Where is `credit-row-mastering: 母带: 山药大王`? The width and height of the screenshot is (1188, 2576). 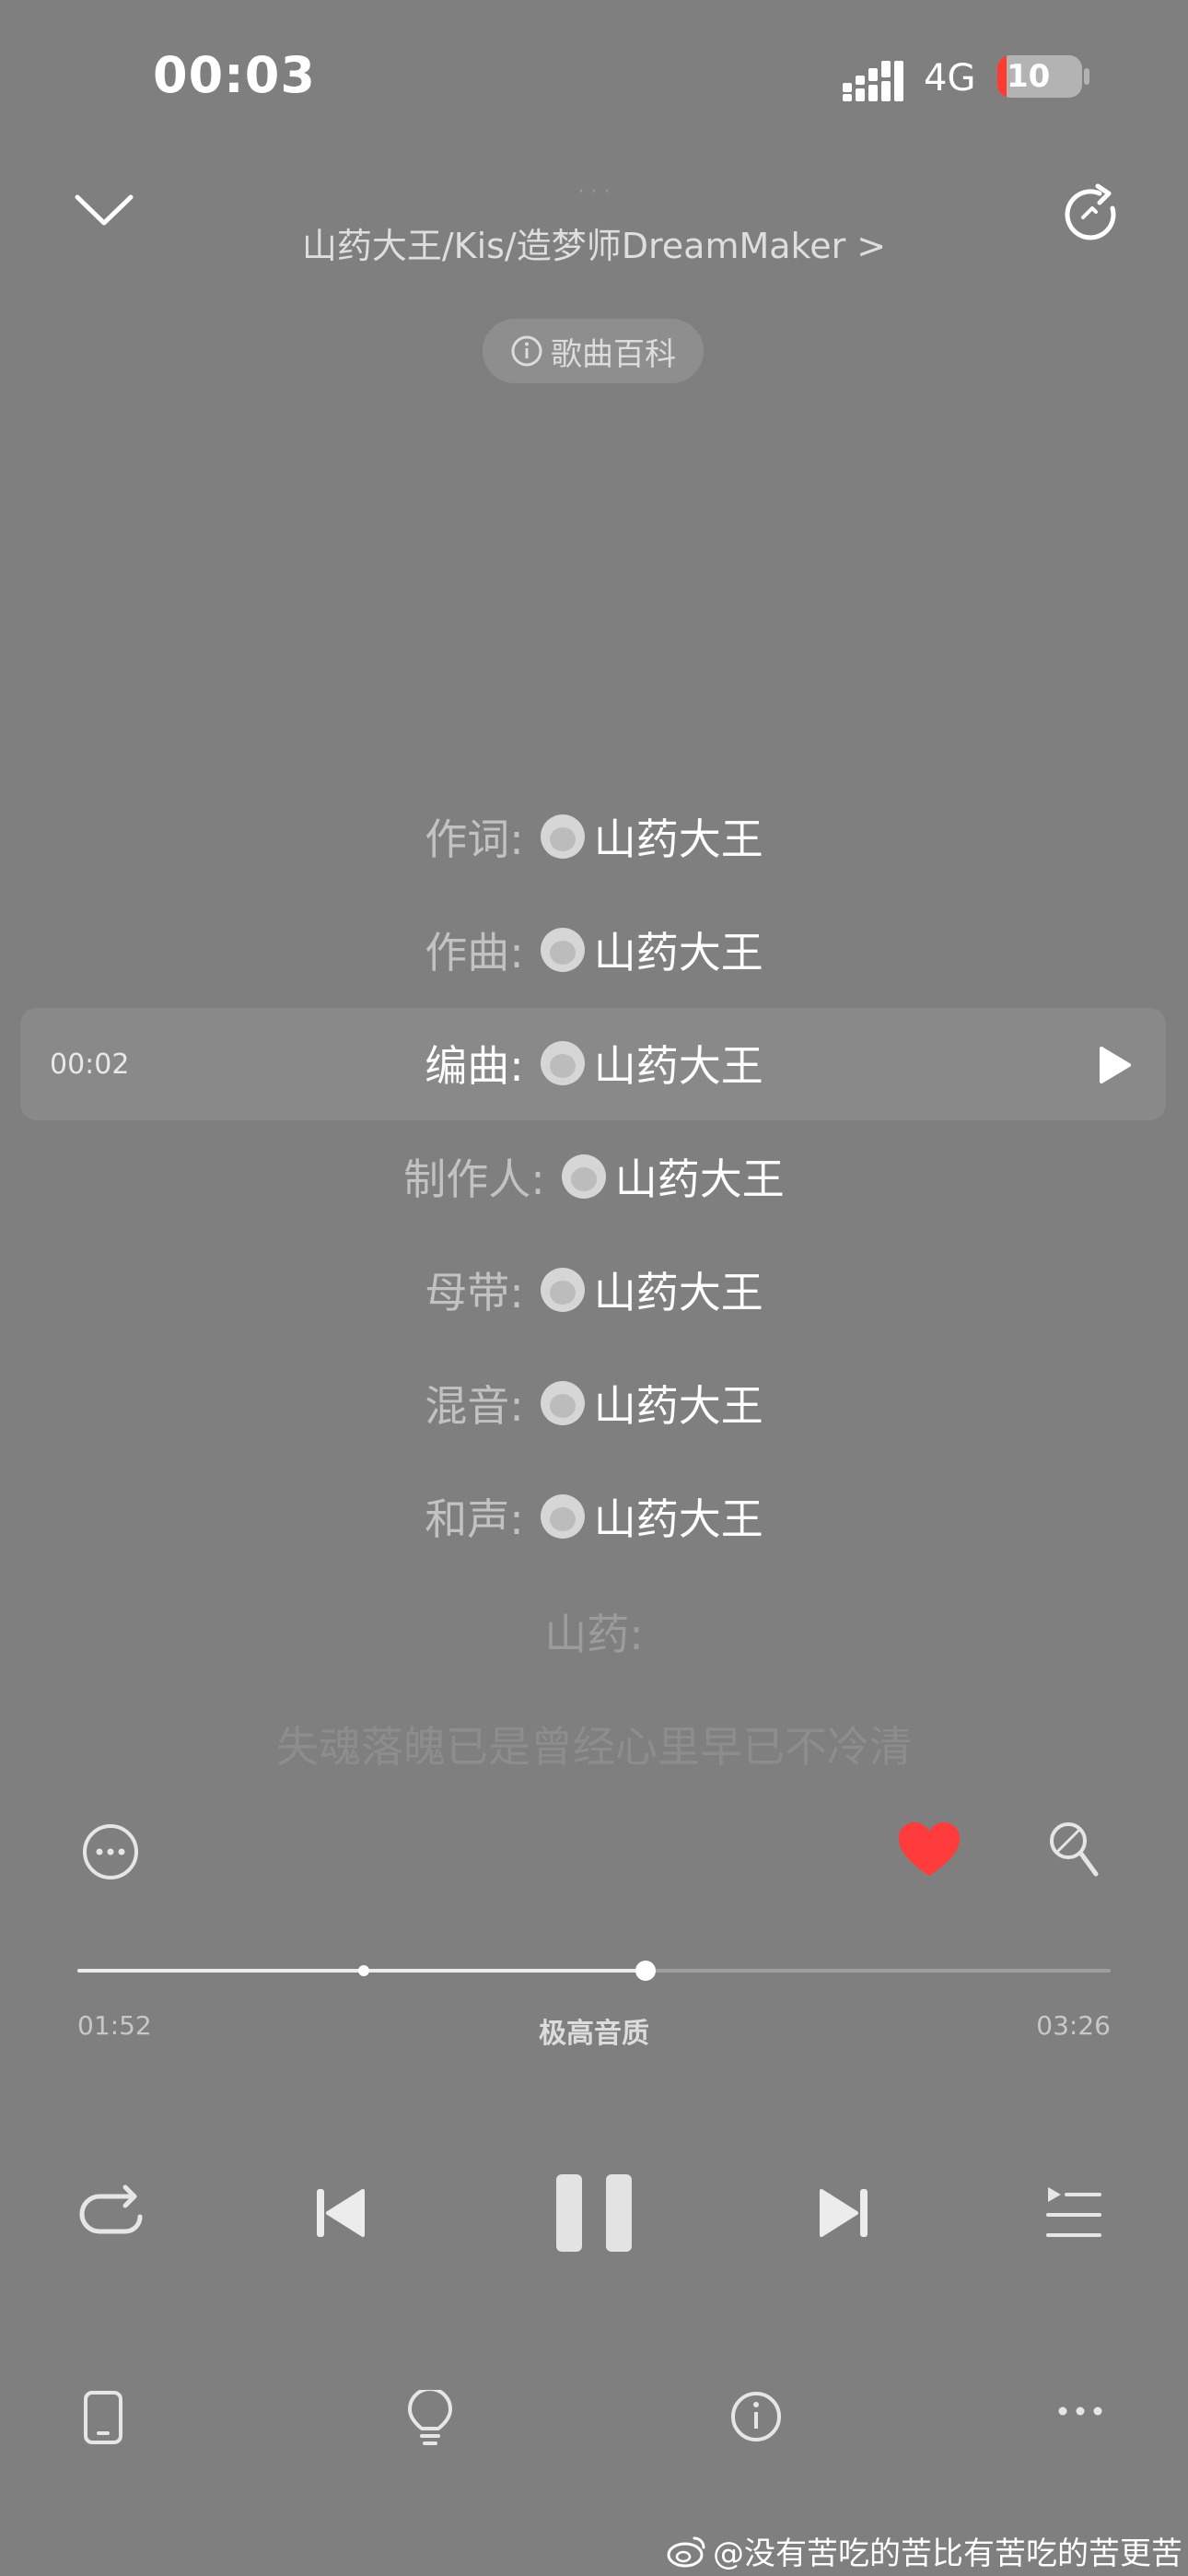
credit-row-mastering: 母带: 山药大王 is located at coordinates (594, 1290).